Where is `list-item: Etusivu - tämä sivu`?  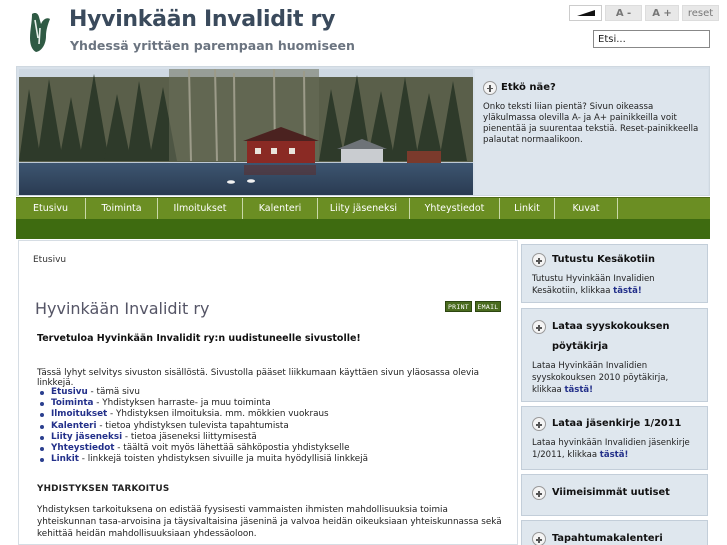 list-item: Etusivu - tämä sivu is located at coordinates (202, 392).